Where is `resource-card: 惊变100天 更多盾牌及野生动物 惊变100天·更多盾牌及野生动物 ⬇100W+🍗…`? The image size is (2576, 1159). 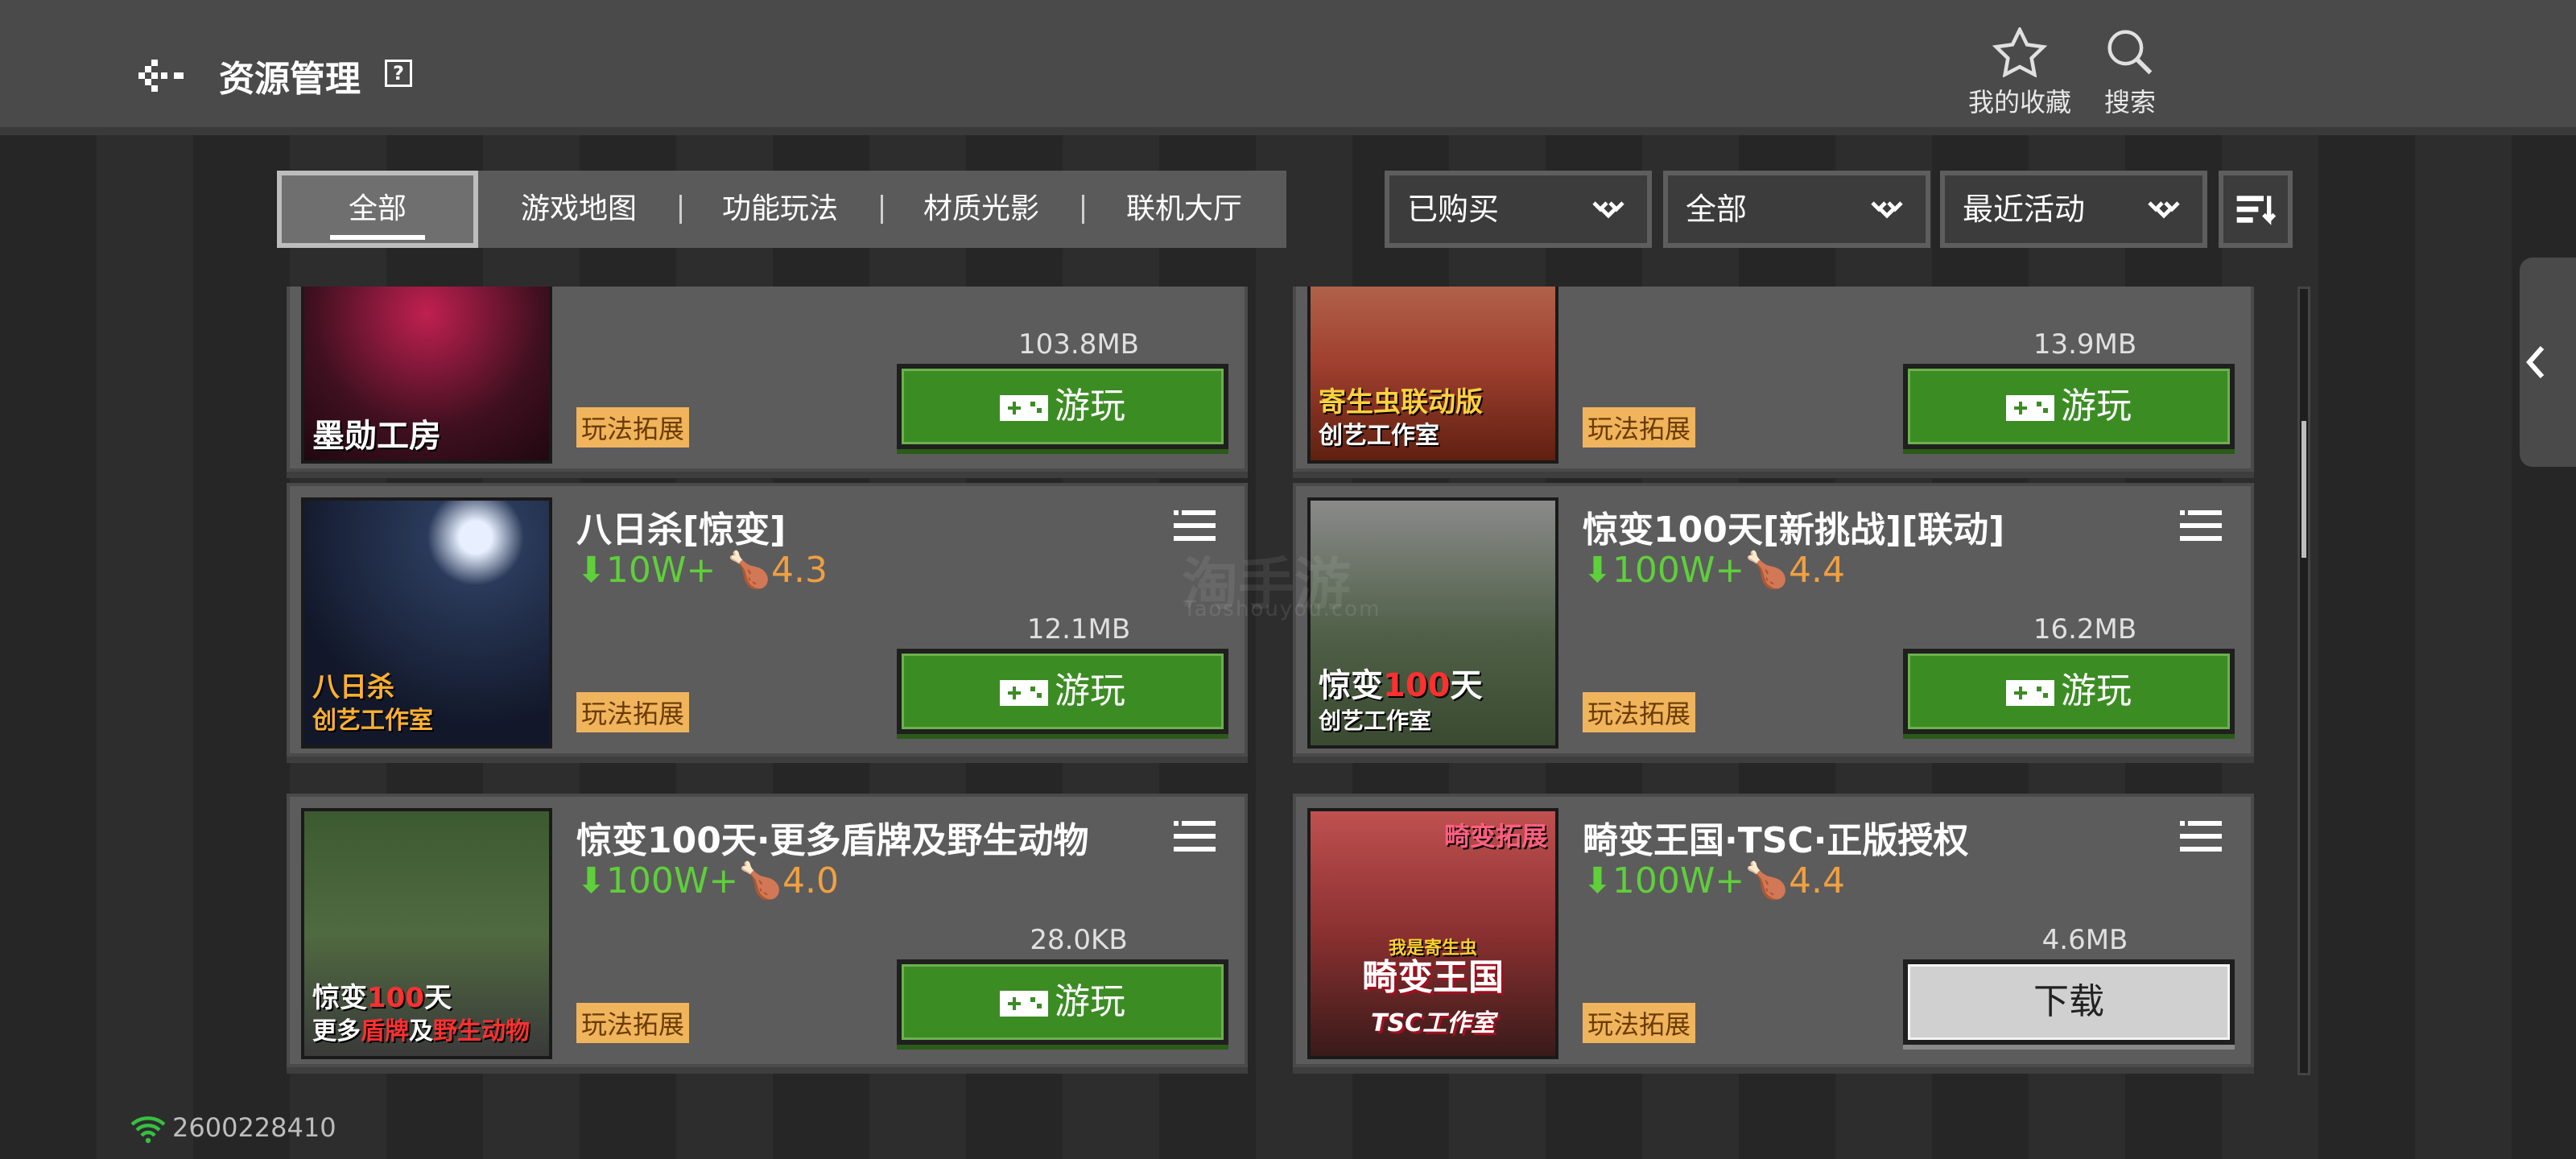 resource-card: 惊变100天 更多盾牌及野生动物 惊变100天·更多盾牌及野生动物 ⬇100W+🍗… is located at coordinates (767, 930).